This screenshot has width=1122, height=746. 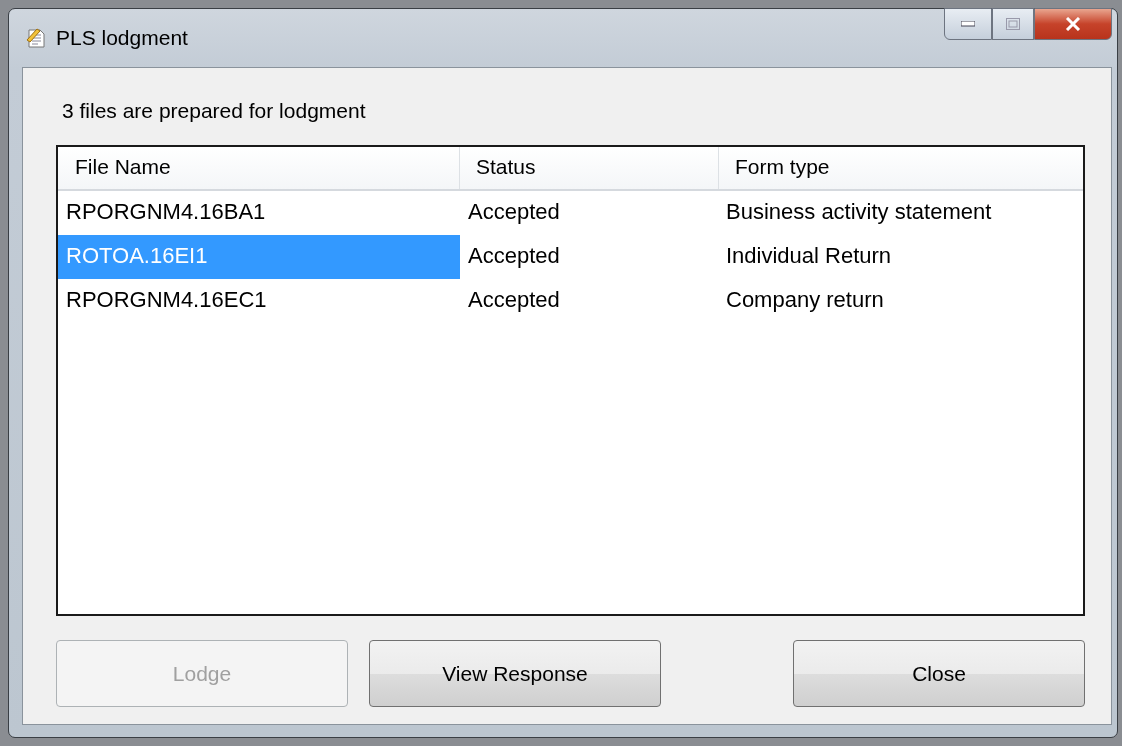 What do you see at coordinates (259, 213) in the screenshot?
I see `table-cell: RPORGNM4.16BA1` at bounding box center [259, 213].